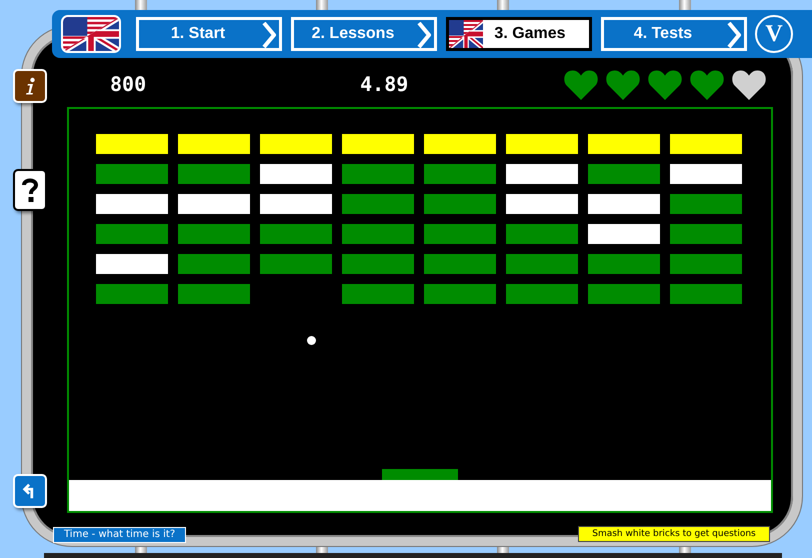 Image resolution: width=812 pixels, height=558 pixels. I want to click on score: 800, so click(128, 84).